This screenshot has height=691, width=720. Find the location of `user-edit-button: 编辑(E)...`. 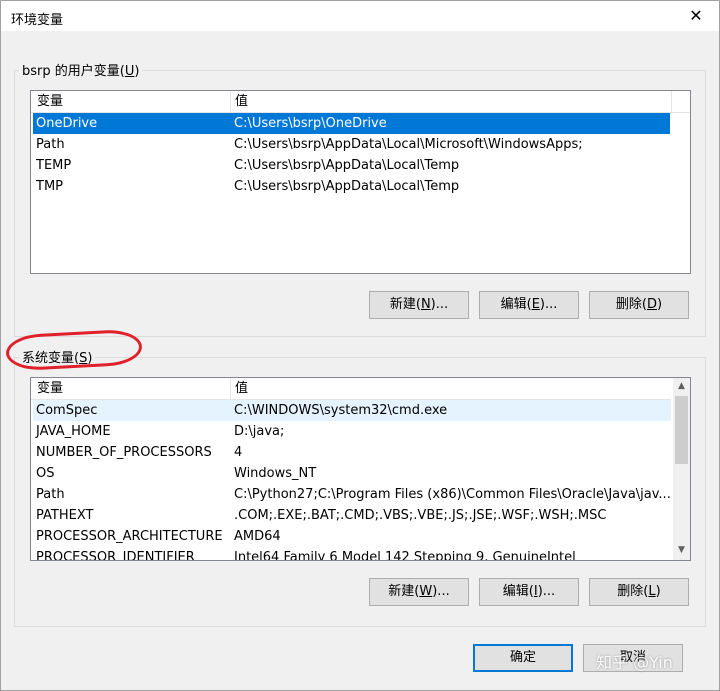

user-edit-button: 编辑(E)... is located at coordinates (529, 305).